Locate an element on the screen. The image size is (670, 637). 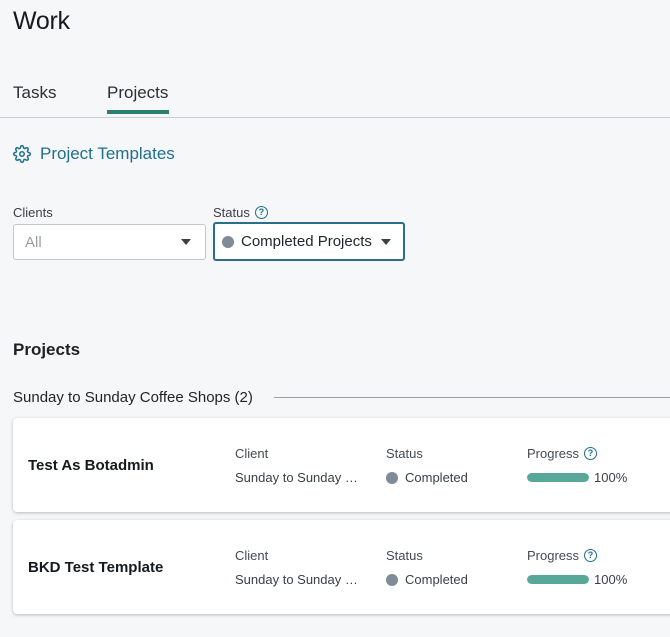
clients-select: All is located at coordinates (109, 242).